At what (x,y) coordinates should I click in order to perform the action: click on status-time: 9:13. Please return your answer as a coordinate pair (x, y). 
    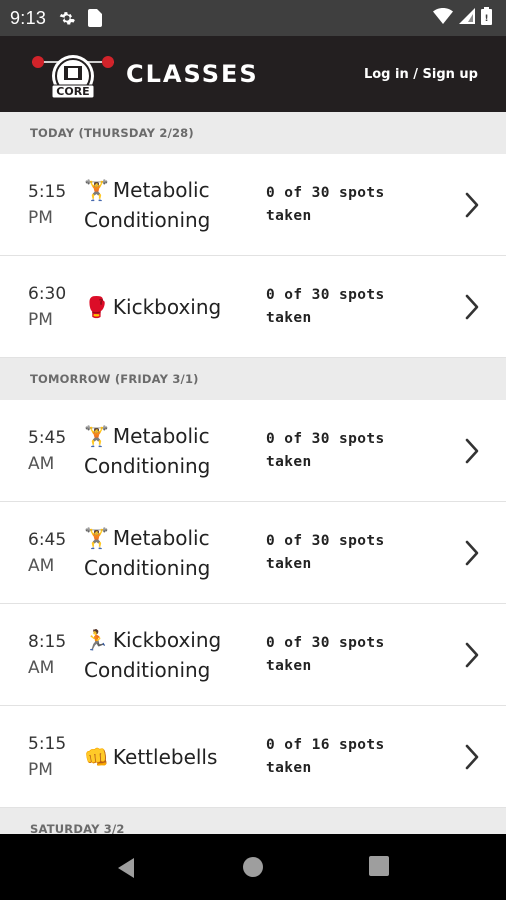
    Looking at the image, I should click on (28, 17).